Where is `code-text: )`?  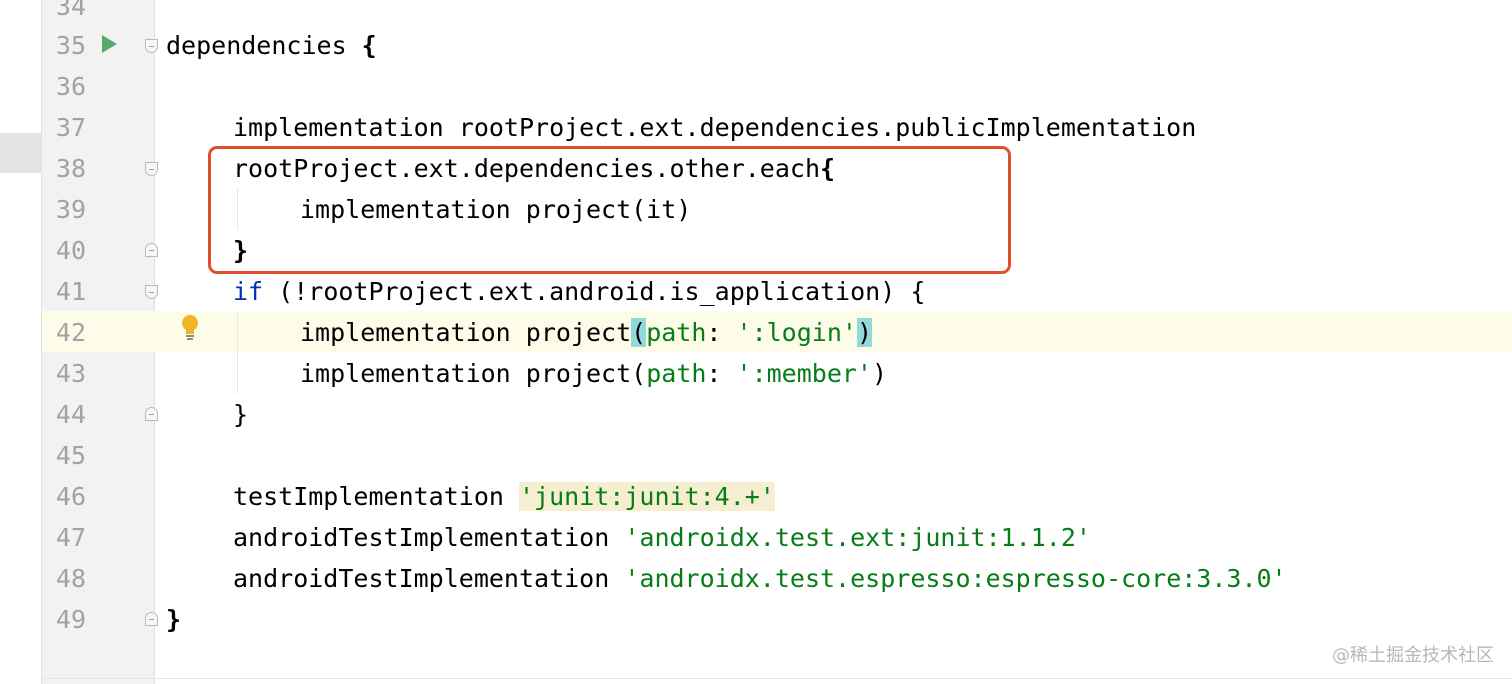 code-text: ) is located at coordinates (879, 373).